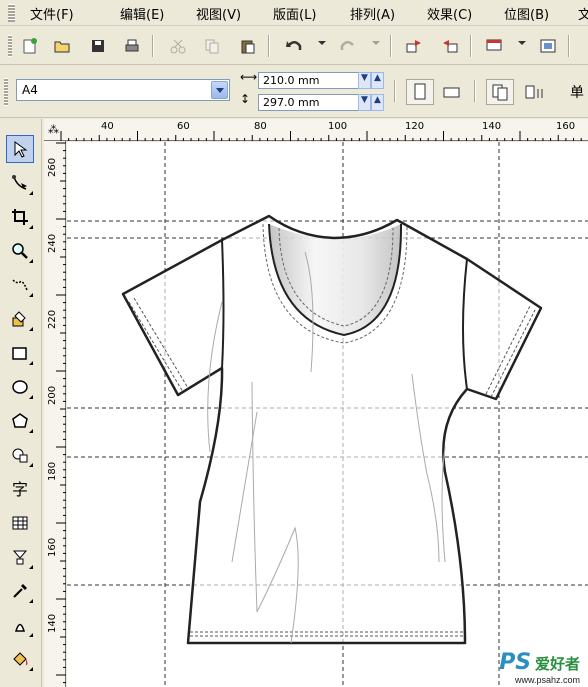 Image resolution: width=588 pixels, height=687 pixels. Describe the element at coordinates (249, 77) in the screenshot. I see `page-width-icon: ⟷` at that location.